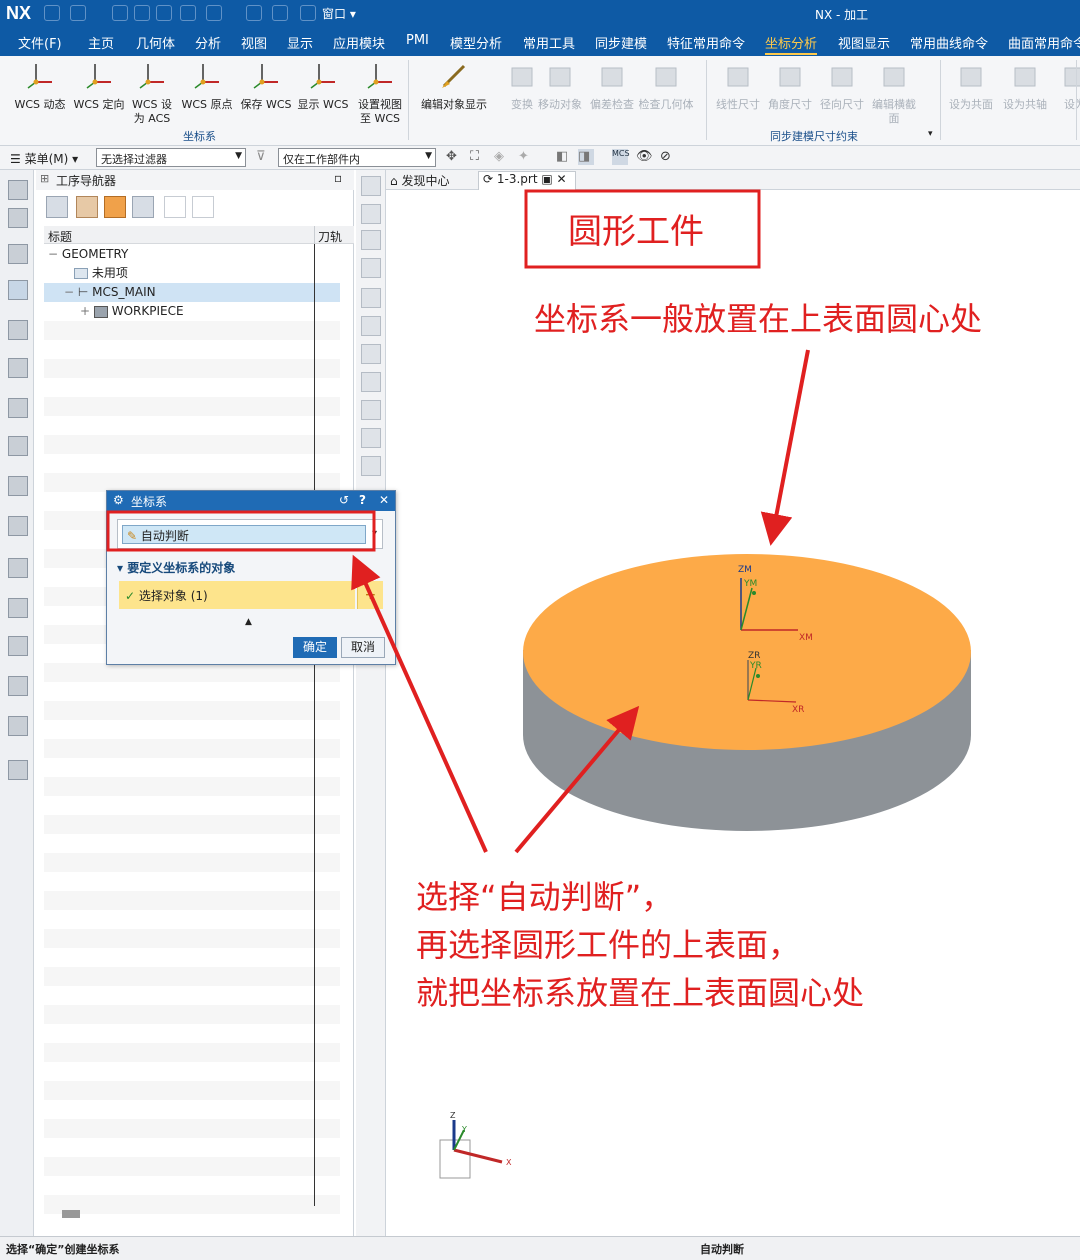 This screenshot has height=1260, width=1080. I want to click on status-prompt: 选择“确定”创建坐标系, so click(63, 1249).